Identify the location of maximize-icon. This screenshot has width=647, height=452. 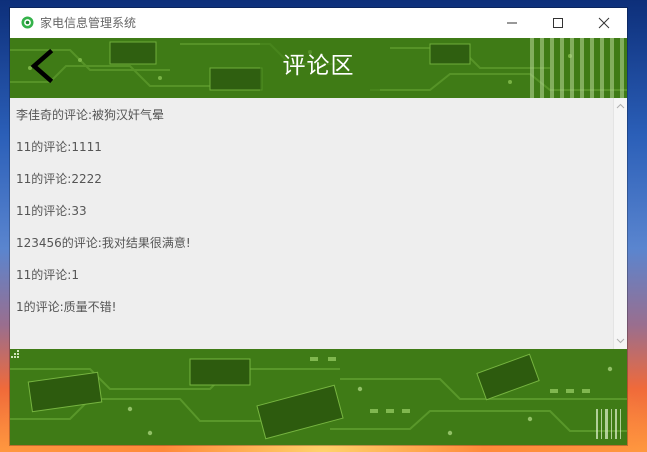
(558, 23).